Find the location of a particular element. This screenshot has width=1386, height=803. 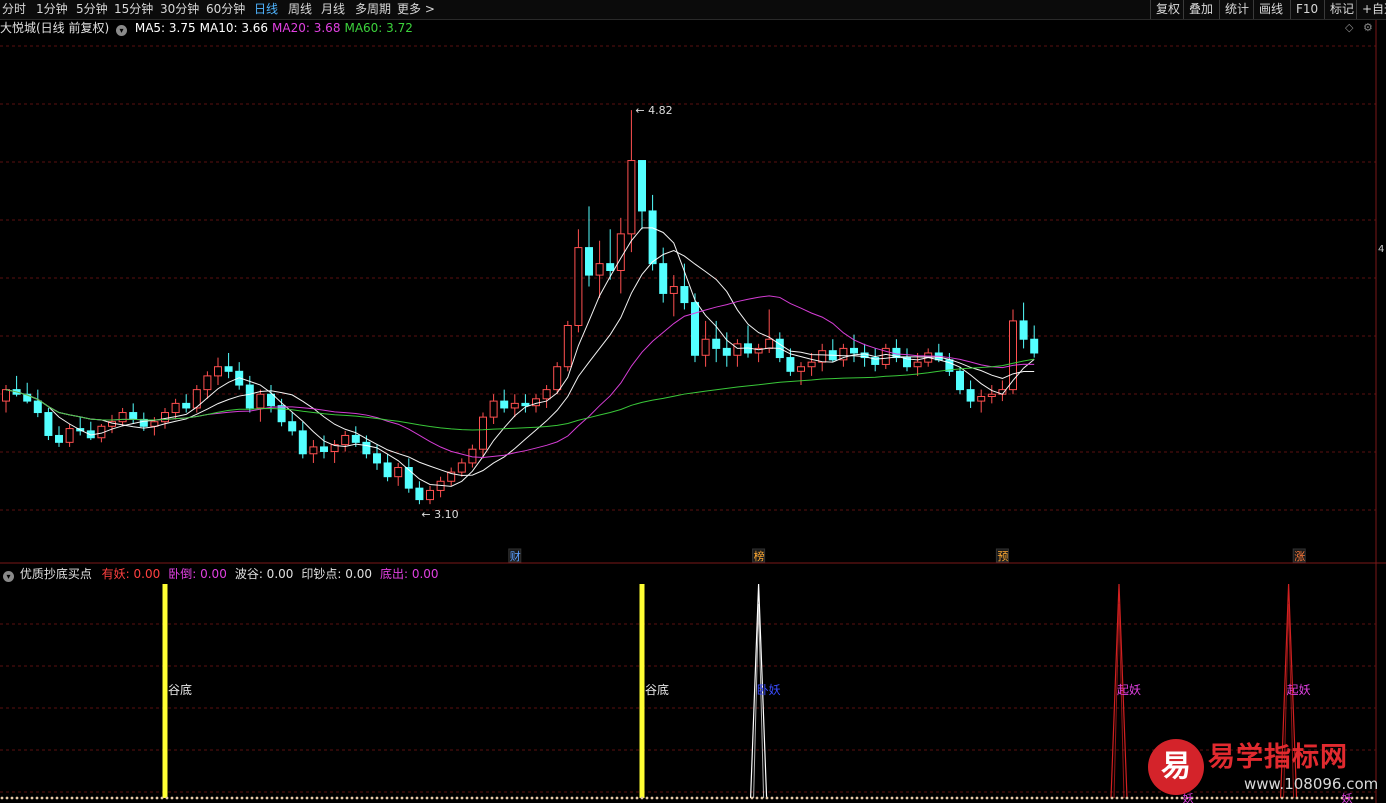

signal-label-4: 起妖 is located at coordinates (1299, 690).